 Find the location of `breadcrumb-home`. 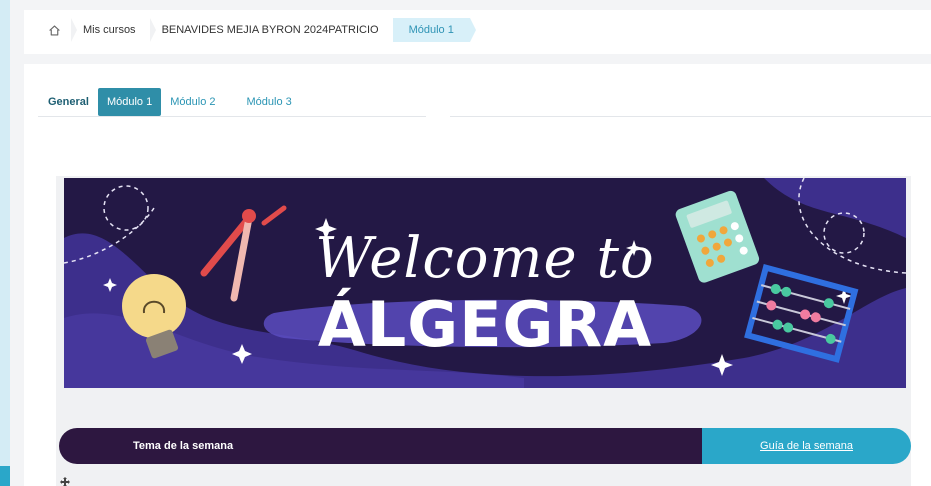

breadcrumb-home is located at coordinates (60, 30).